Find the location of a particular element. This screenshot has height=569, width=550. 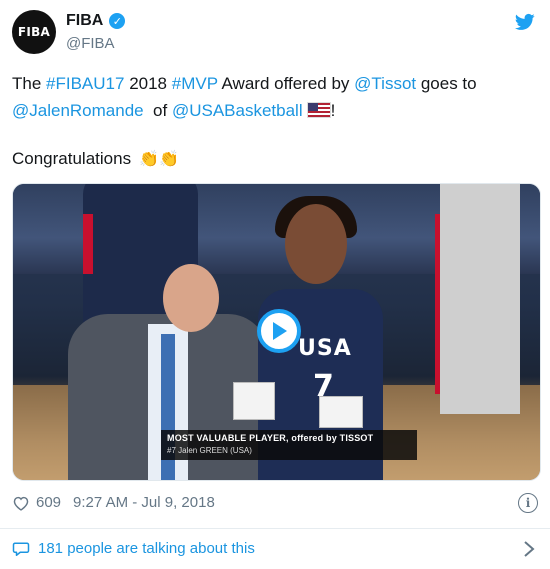

author-name-row: FIBA ✓ is located at coordinates (96, 21).